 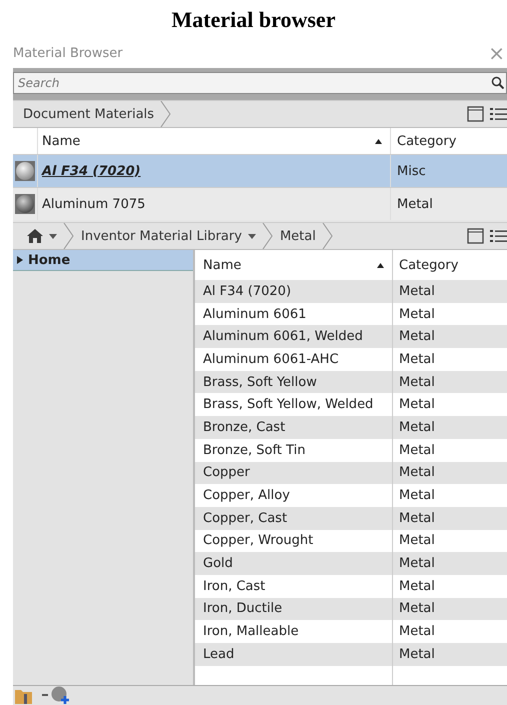 I want to click on table-cell-text: Al F34 (7020), so click(x=247, y=291).